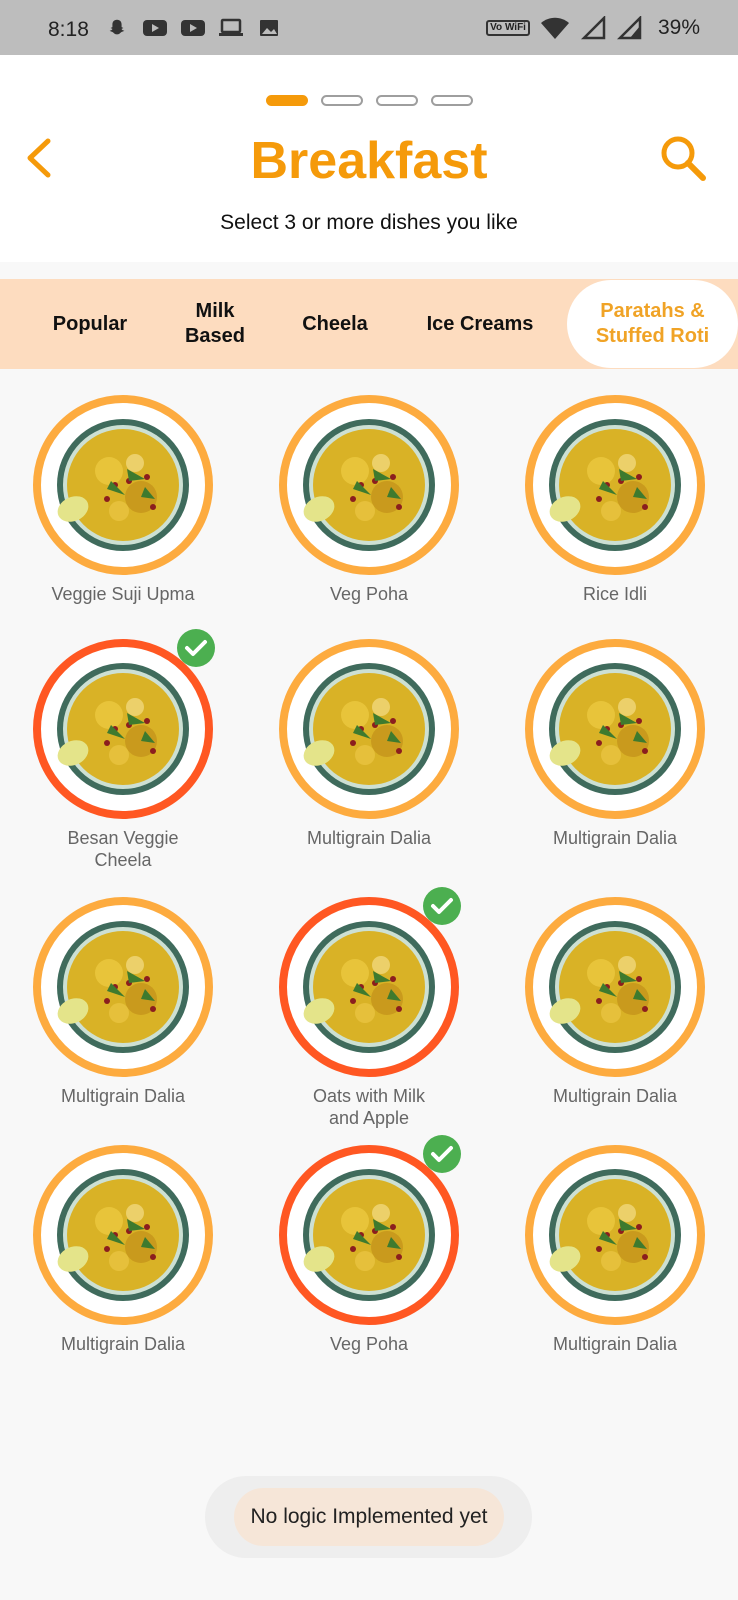 This screenshot has width=738, height=1600. I want to click on search-icon, so click(683, 158).